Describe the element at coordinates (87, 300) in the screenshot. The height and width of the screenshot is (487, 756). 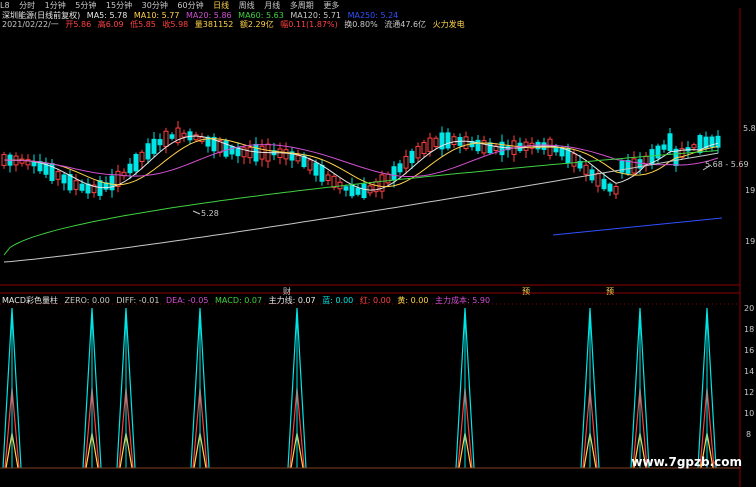
I see `macd-zero: ZERO: 0.00` at that location.